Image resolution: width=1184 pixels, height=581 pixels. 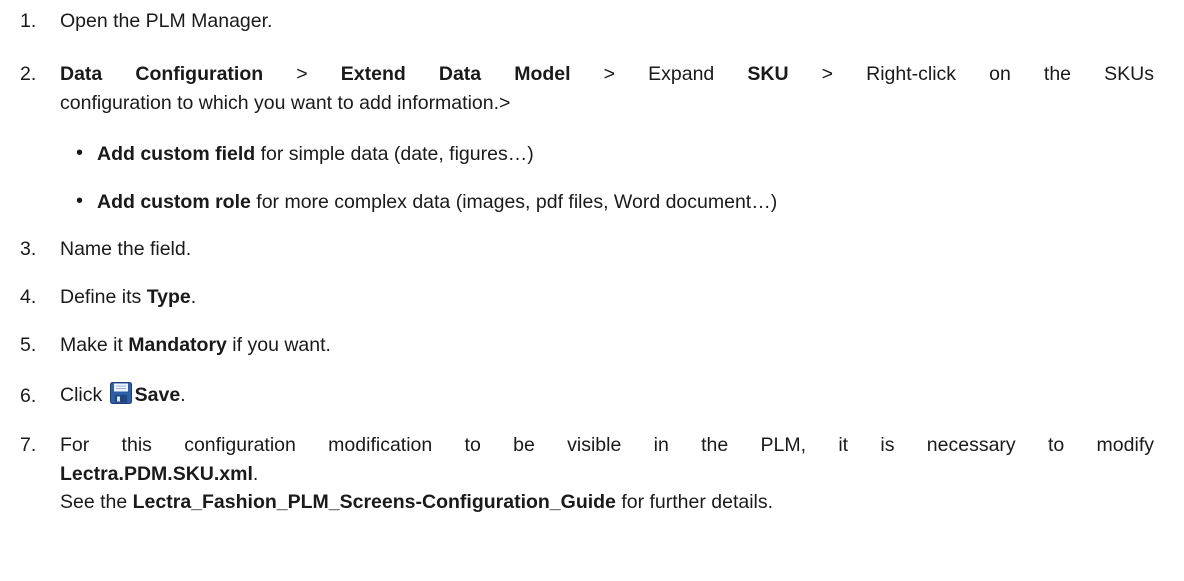 What do you see at coordinates (28, 445) in the screenshot?
I see `step-number: 7.` at bounding box center [28, 445].